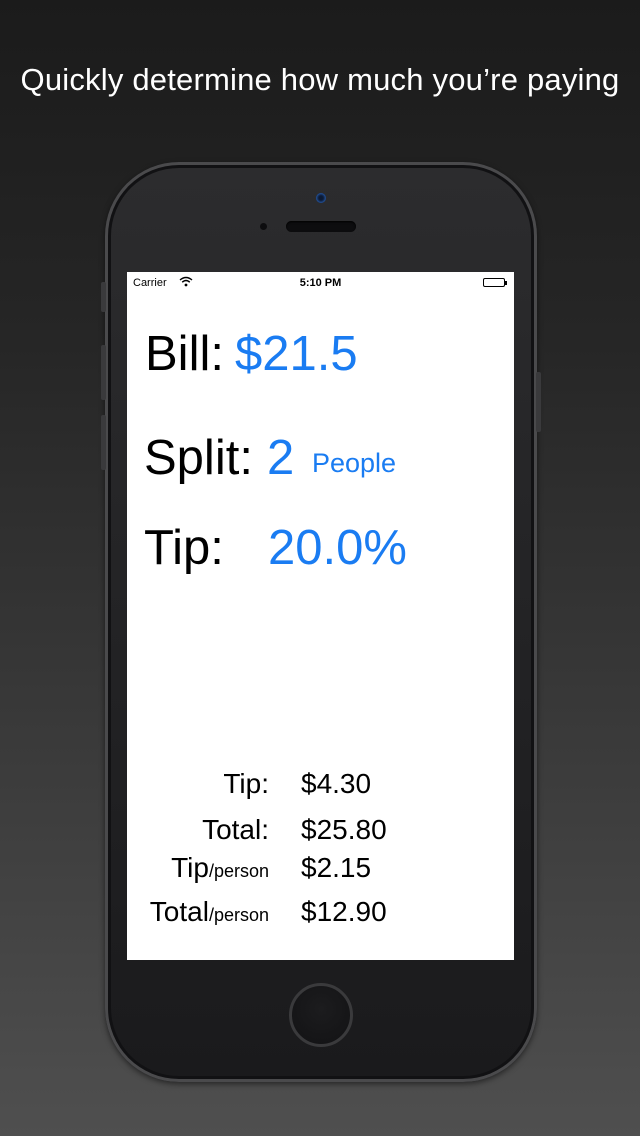 The height and width of the screenshot is (1136, 640). I want to click on home-button, so click(321, 1015).